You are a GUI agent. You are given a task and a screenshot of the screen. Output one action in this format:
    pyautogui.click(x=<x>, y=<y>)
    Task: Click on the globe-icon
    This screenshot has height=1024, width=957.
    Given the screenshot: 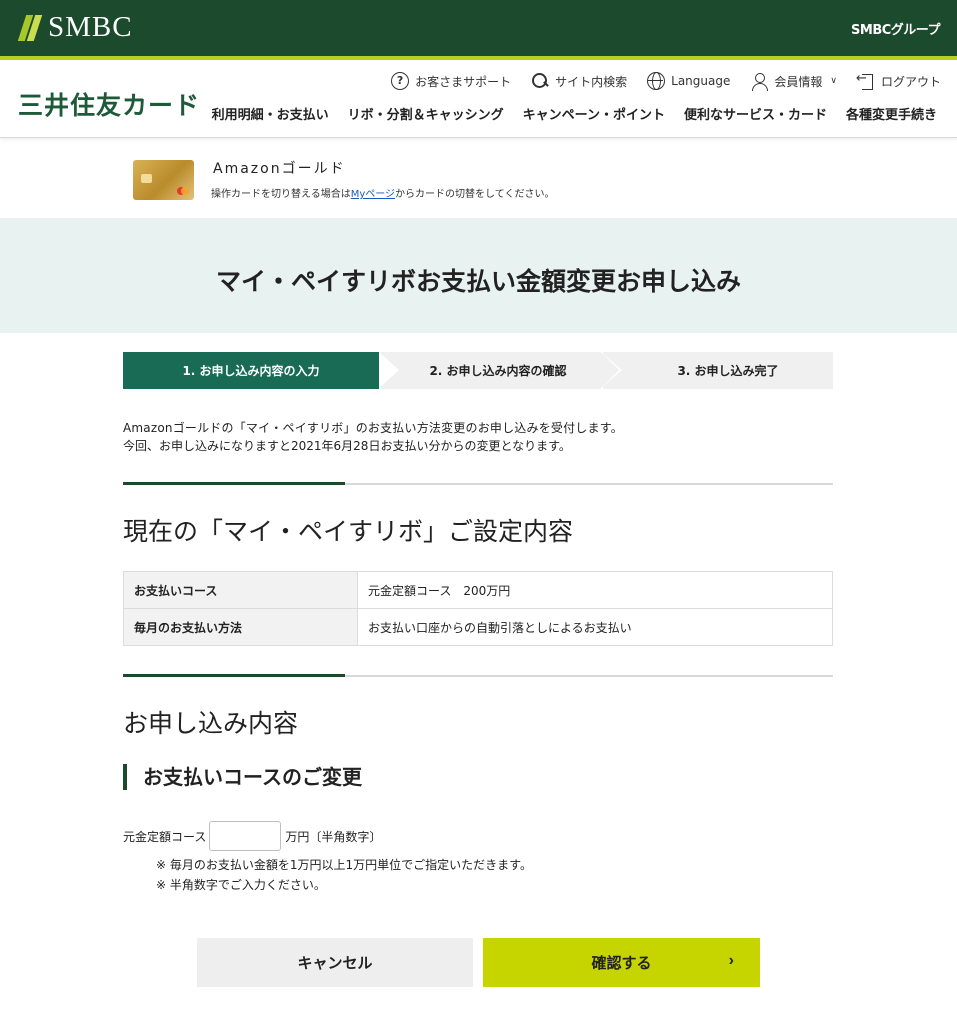 What is the action you would take?
    pyautogui.click(x=656, y=81)
    